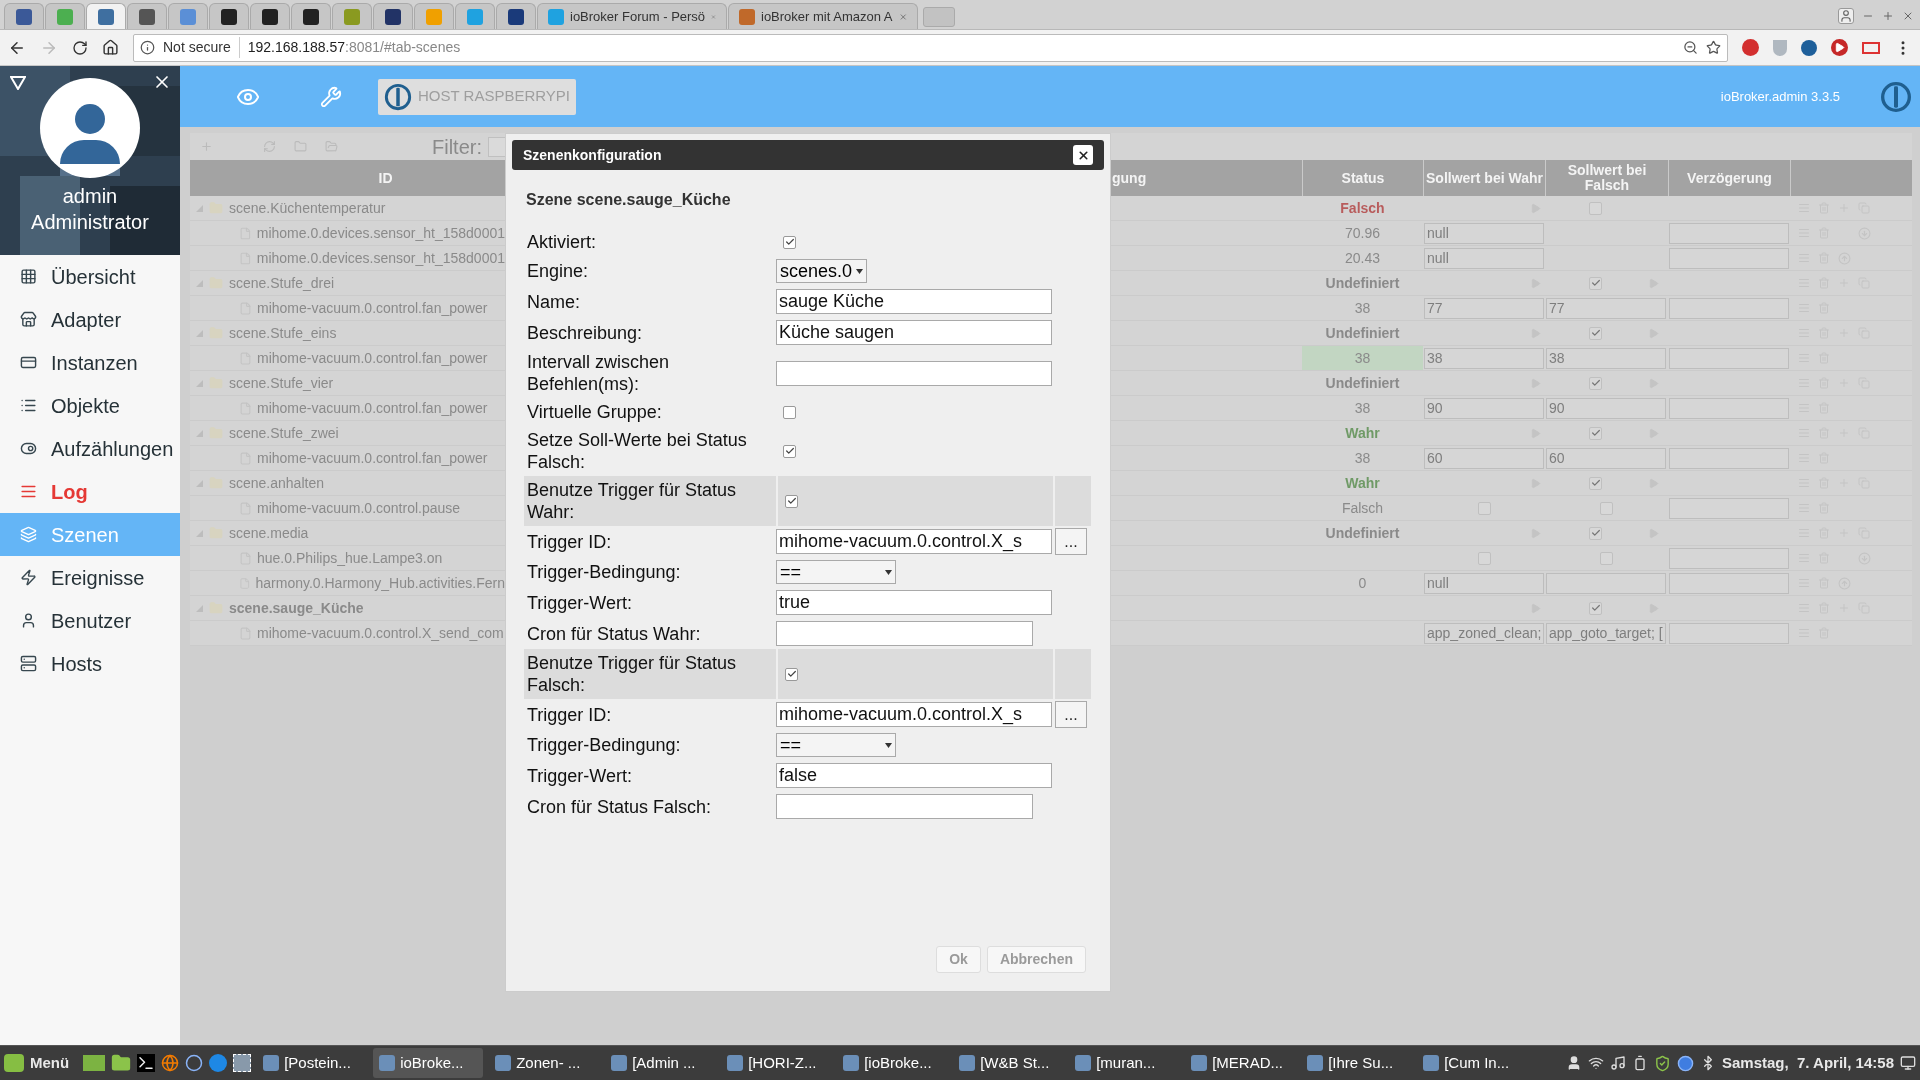  Describe the element at coordinates (121, 1063) in the screenshot. I see `folder-icon` at that location.